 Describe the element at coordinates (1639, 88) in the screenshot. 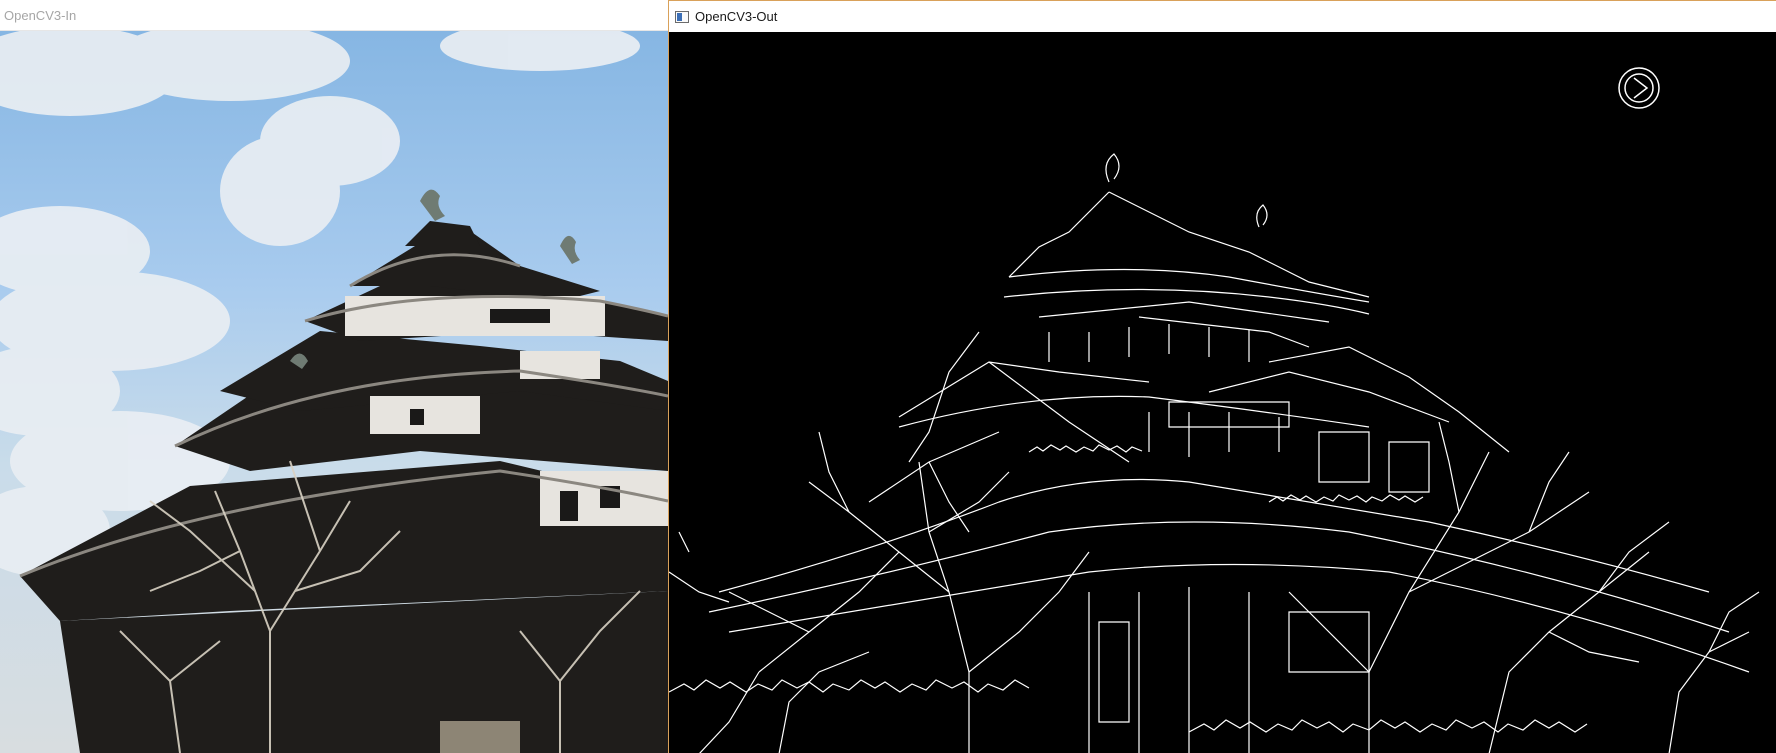

I see `play-next-icon` at that location.